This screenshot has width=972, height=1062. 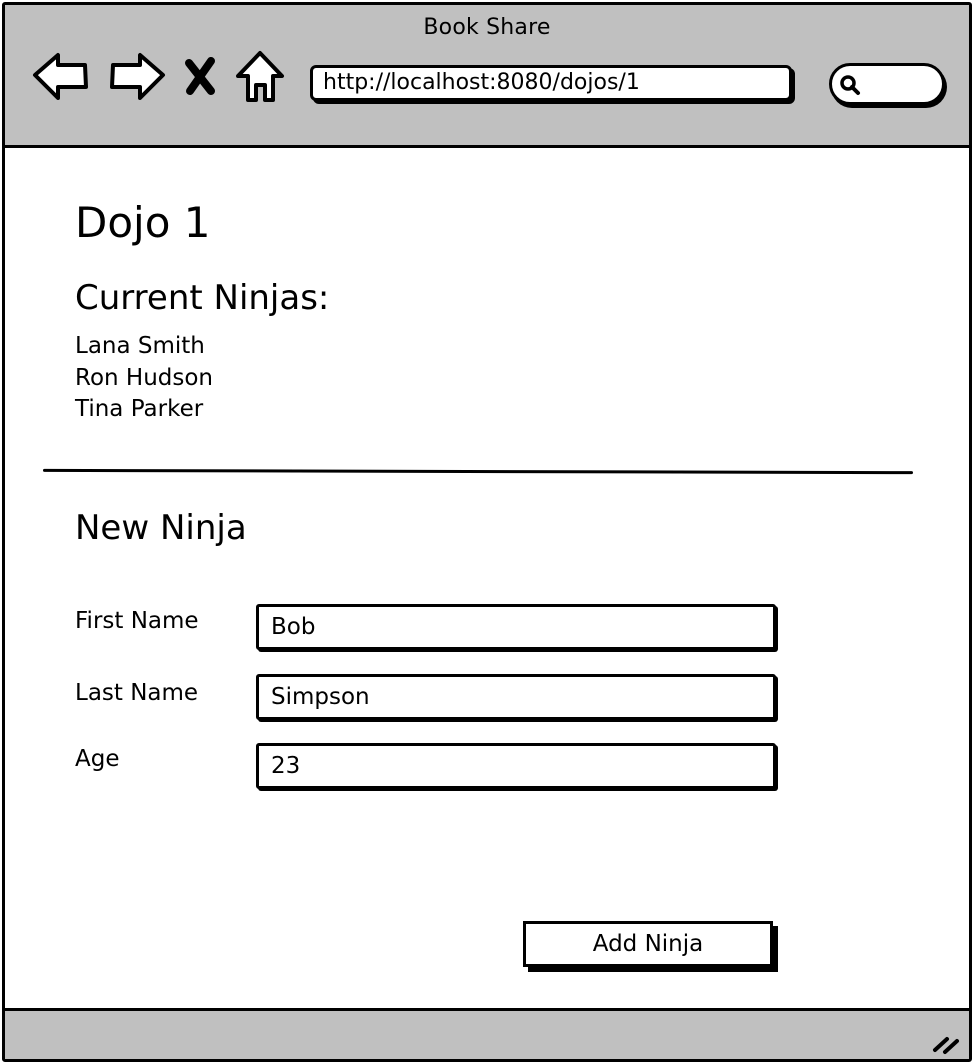 What do you see at coordinates (140, 346) in the screenshot?
I see `list-item: Lana Smith` at bounding box center [140, 346].